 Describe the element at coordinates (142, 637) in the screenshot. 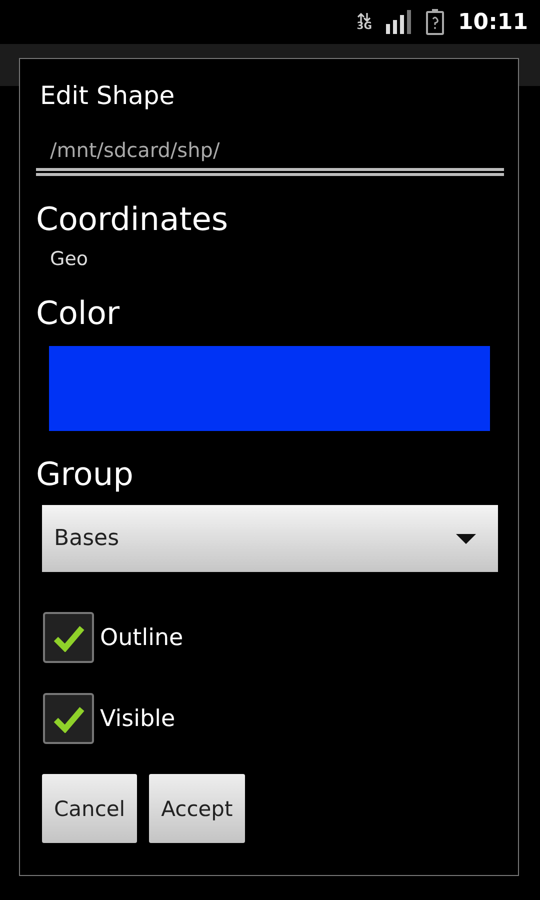

I see `checkbox-label: Outline` at that location.